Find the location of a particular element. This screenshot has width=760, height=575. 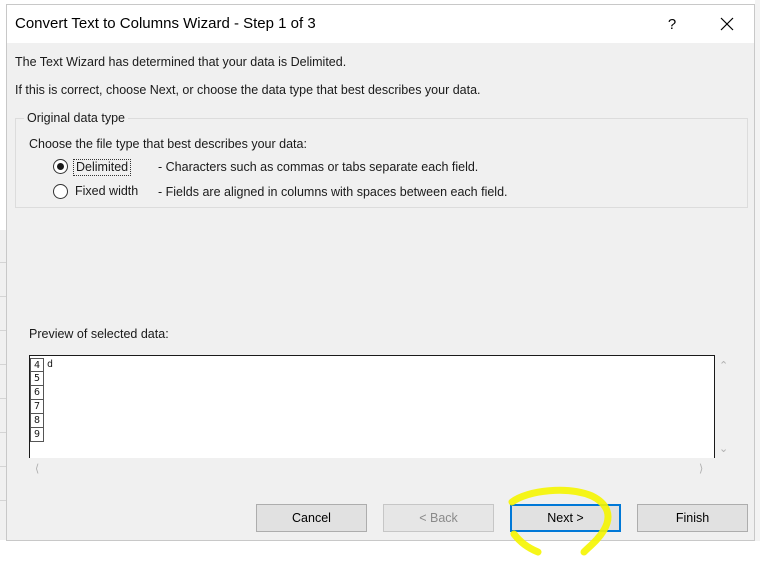

cancel-button: Cancel is located at coordinates (311, 518).